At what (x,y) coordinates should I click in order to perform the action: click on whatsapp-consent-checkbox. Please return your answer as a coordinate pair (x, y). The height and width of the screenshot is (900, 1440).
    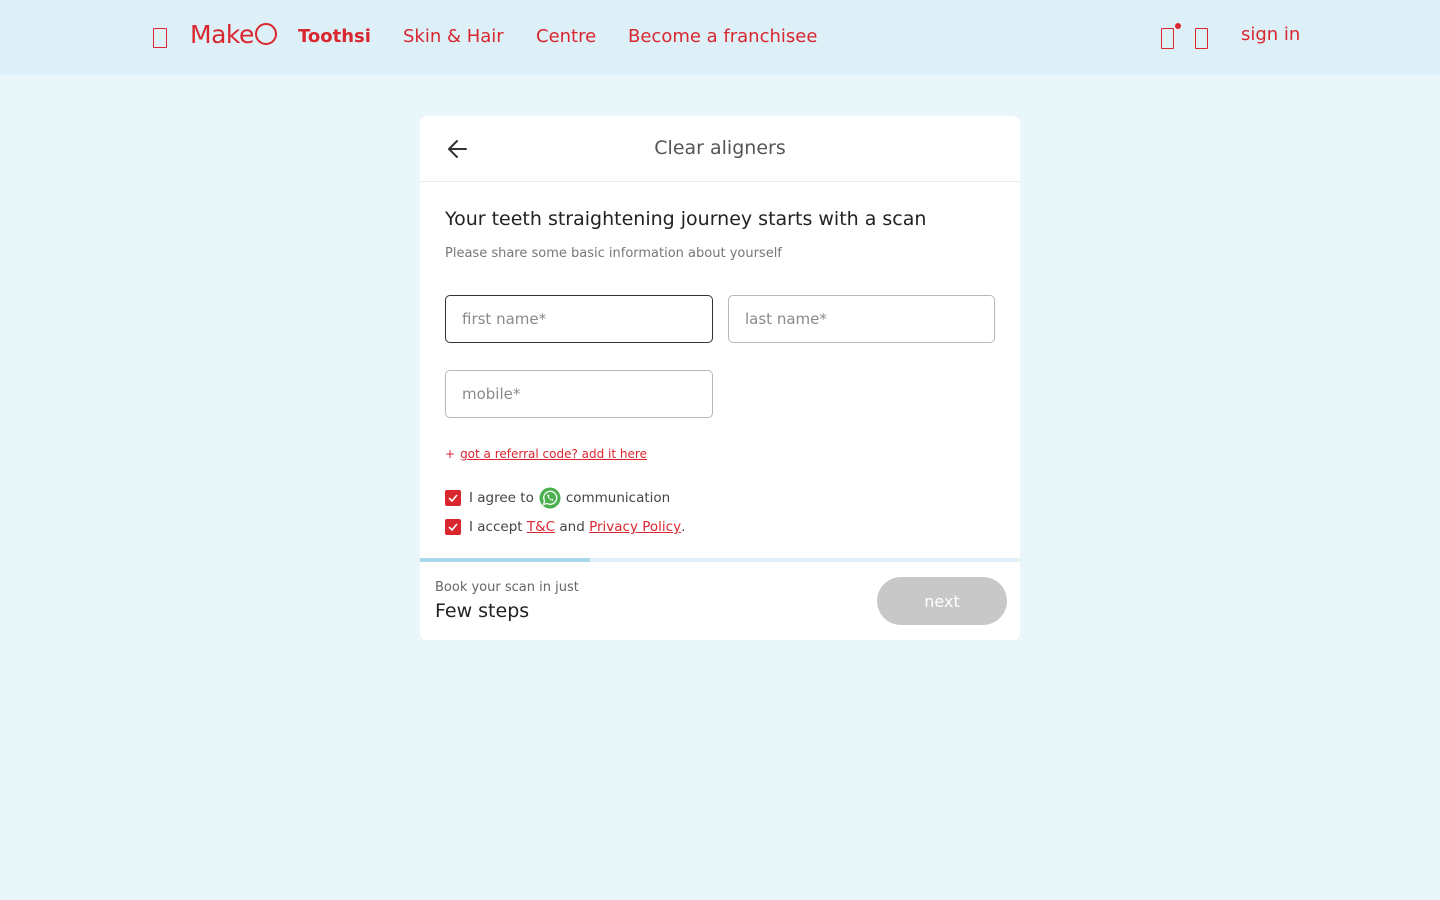
    Looking at the image, I should click on (453, 498).